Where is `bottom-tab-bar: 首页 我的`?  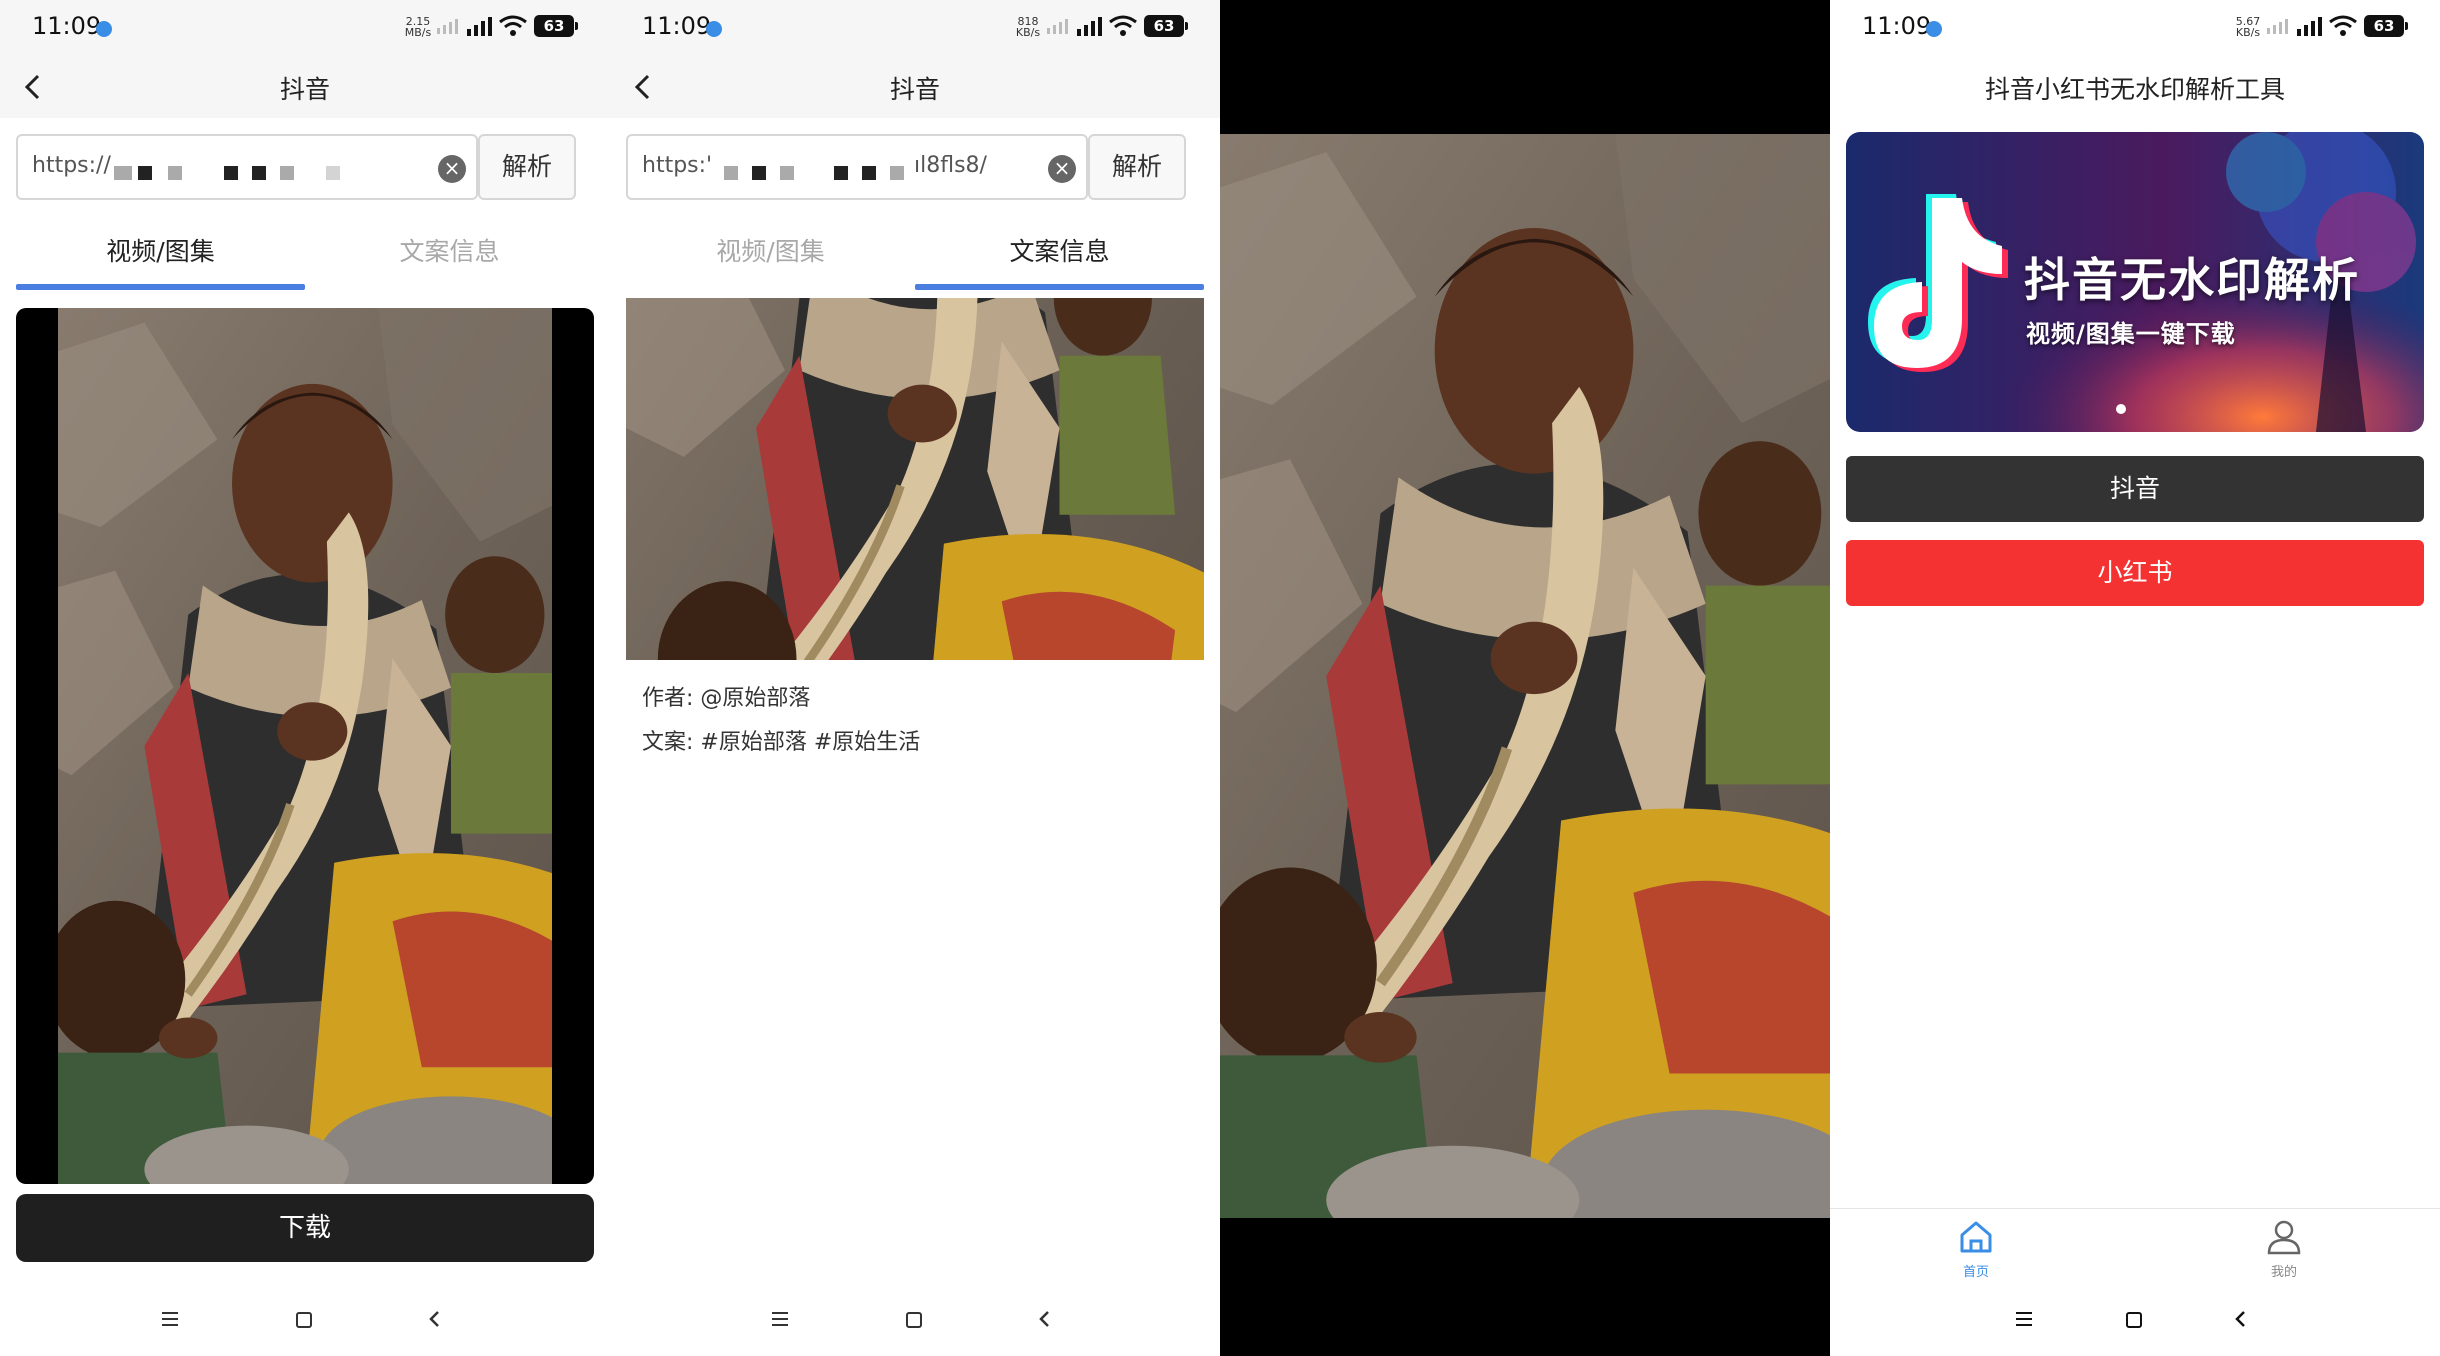
bottom-tab-bar: 首页 我的 is located at coordinates (2135, 1250).